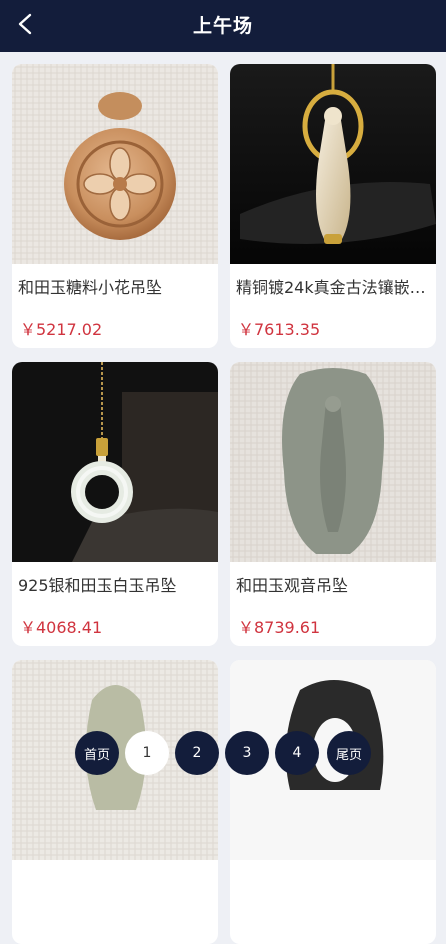 The width and height of the screenshot is (446, 944). What do you see at coordinates (97, 585) in the screenshot?
I see `product-name: 925银和田玉白玉吊坠` at bounding box center [97, 585].